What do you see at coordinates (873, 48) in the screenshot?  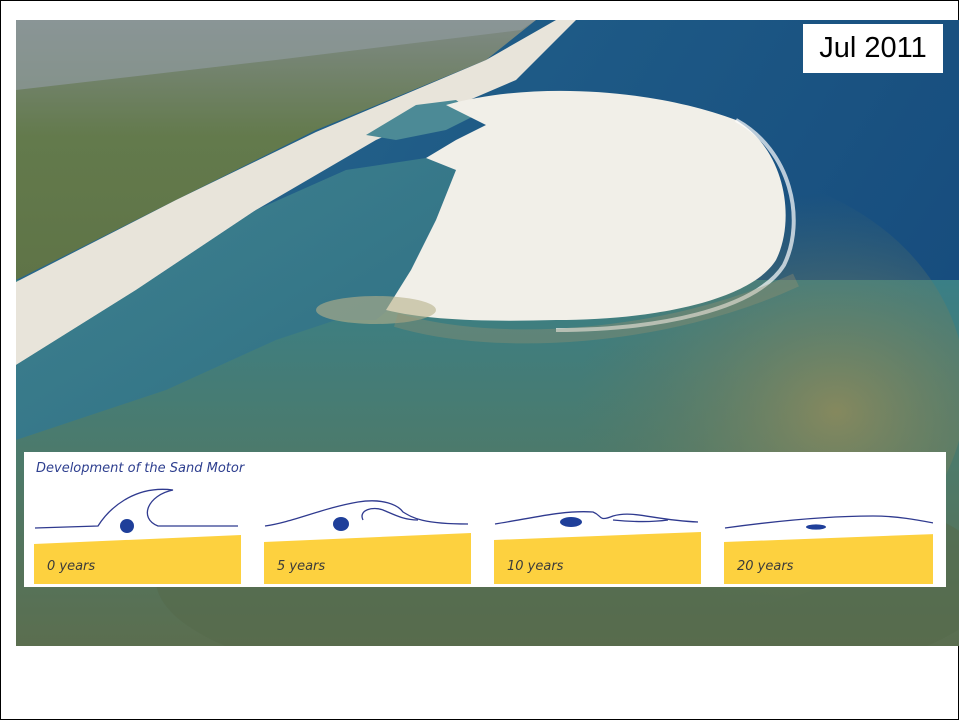 I see `date-label: Jul 2011` at bounding box center [873, 48].